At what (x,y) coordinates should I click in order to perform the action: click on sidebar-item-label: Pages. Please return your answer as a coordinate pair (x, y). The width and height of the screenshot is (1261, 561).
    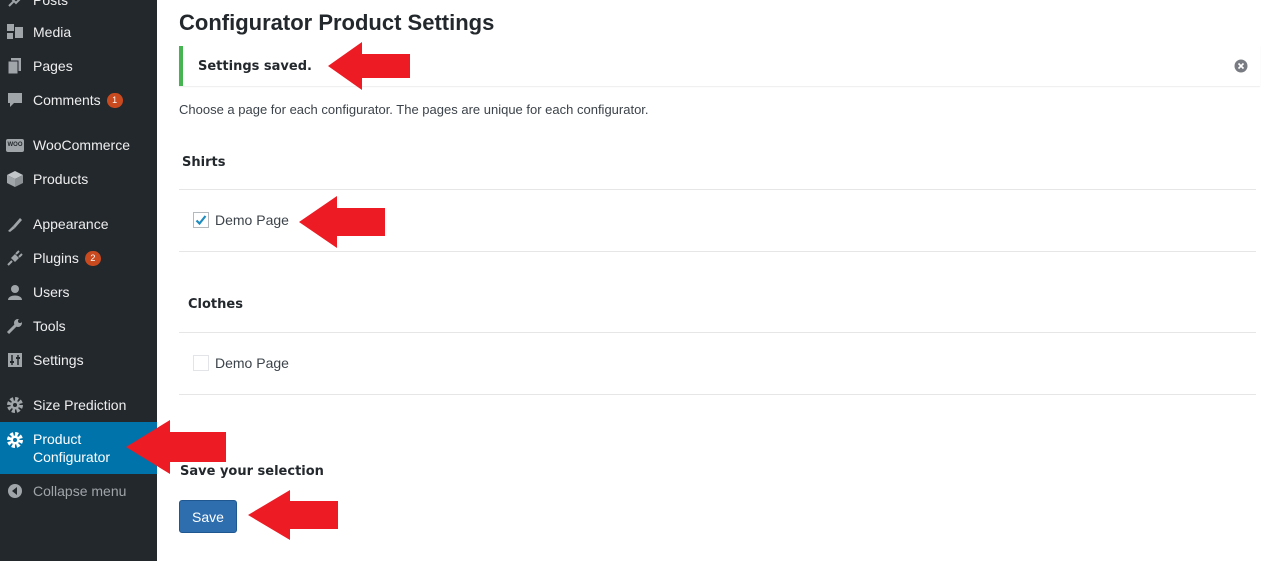
    Looking at the image, I should click on (53, 66).